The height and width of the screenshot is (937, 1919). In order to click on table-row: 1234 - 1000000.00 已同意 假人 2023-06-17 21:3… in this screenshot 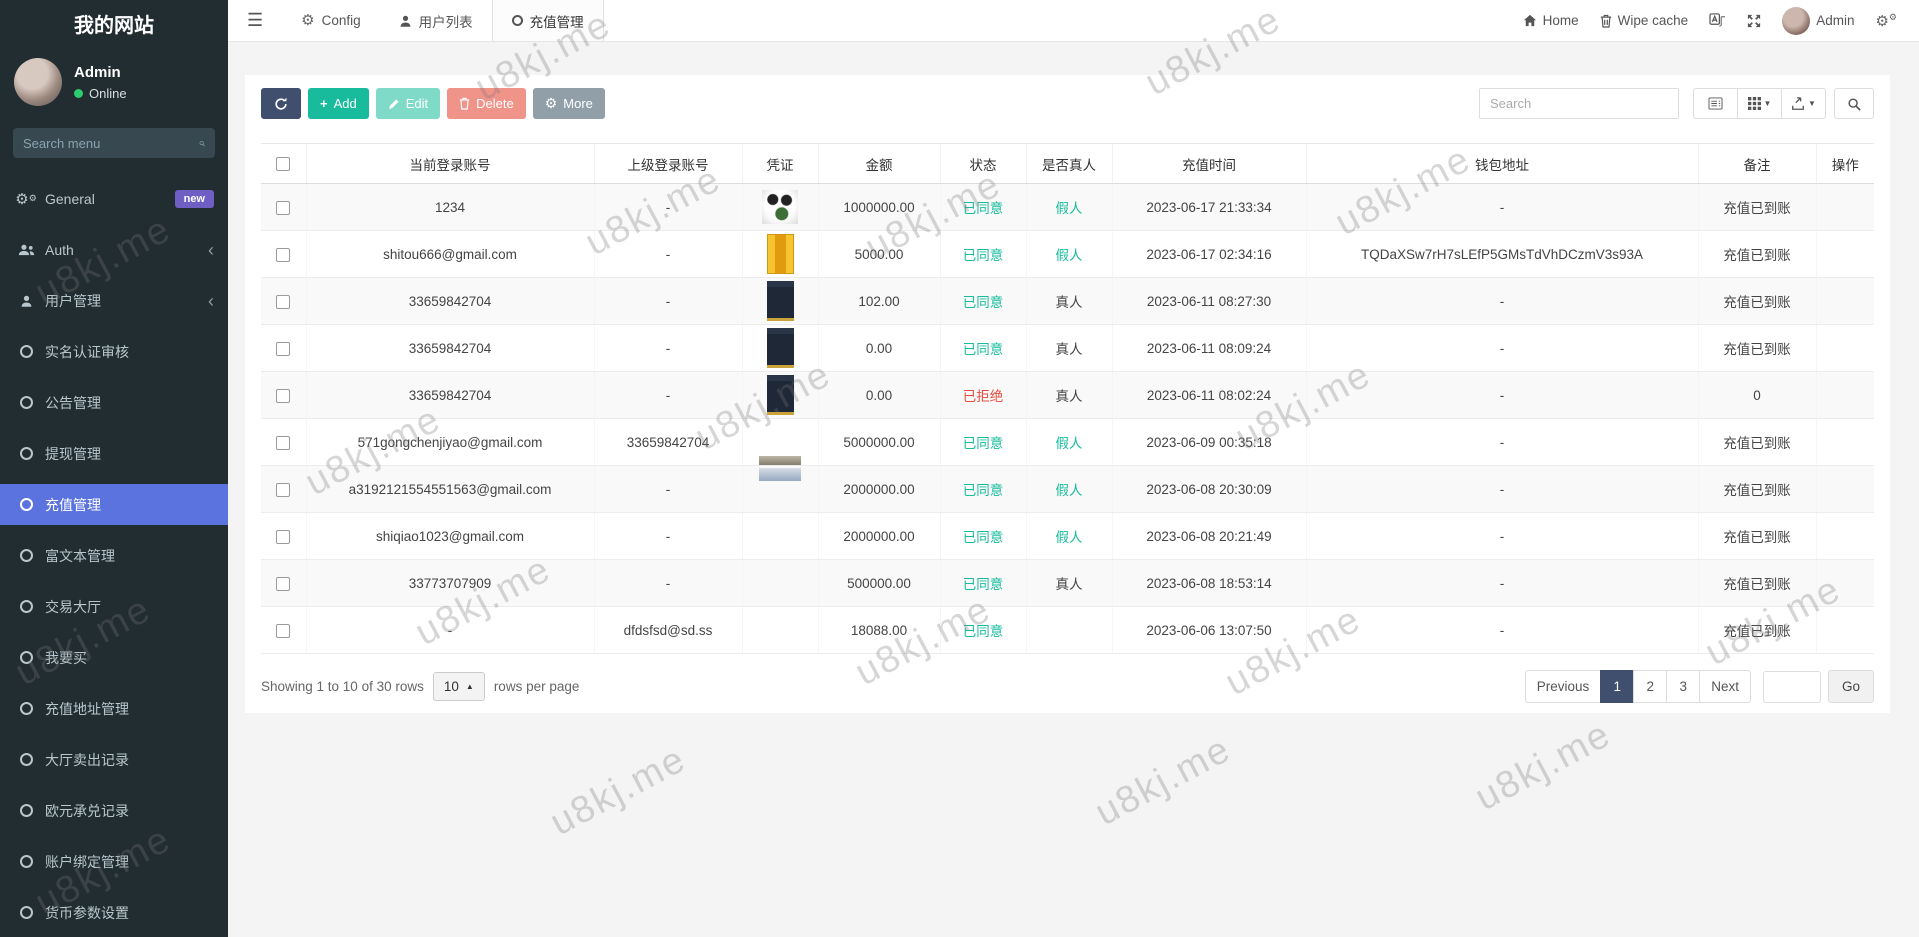, I will do `click(1067, 207)`.